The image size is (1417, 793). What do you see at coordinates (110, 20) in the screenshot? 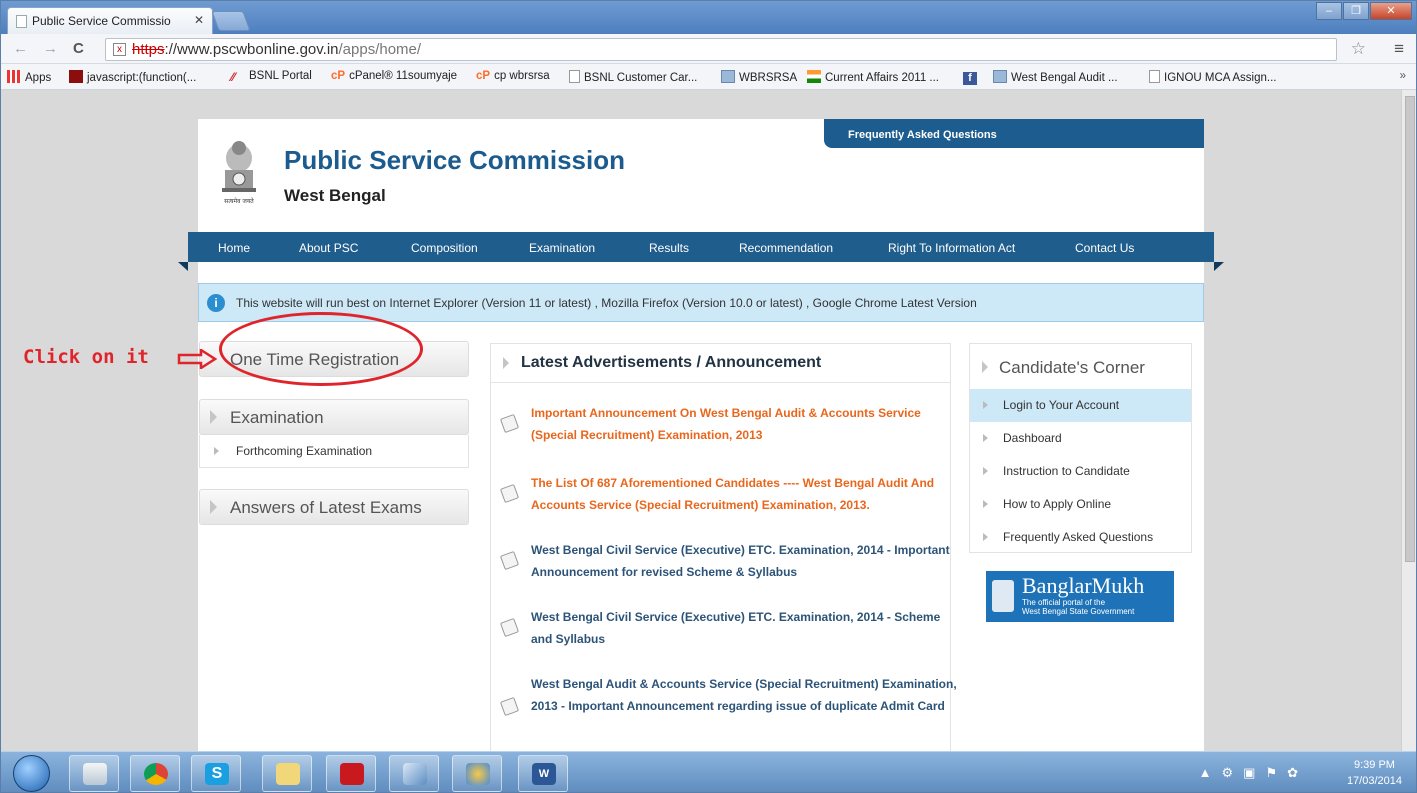
I see `browser-tab: Public Service Commissio ✕` at bounding box center [110, 20].